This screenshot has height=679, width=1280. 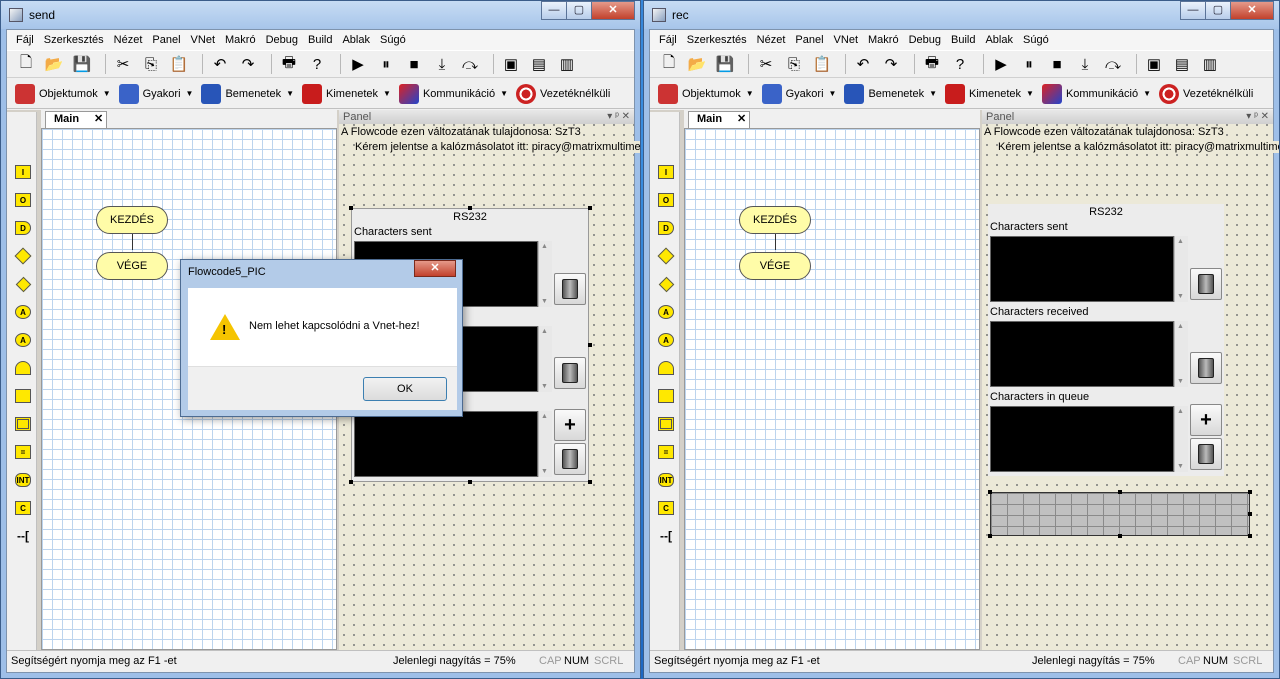 What do you see at coordinates (1082, 354) in the screenshot?
I see `characters-received-box` at bounding box center [1082, 354].